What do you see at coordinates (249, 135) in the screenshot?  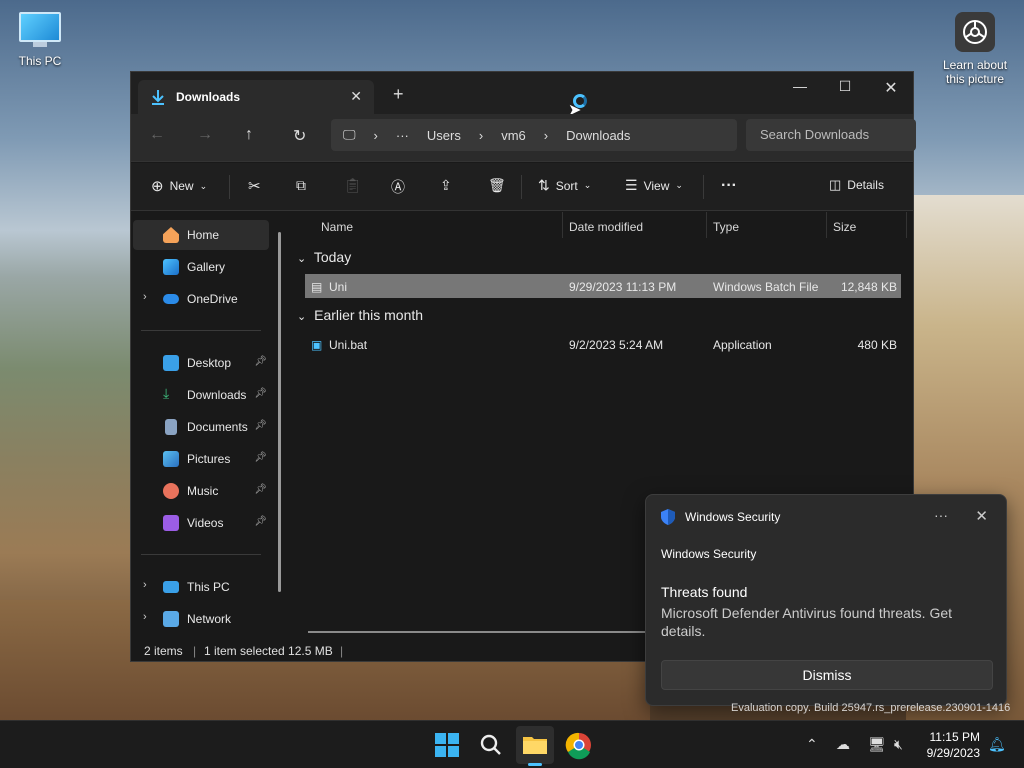 I see `up-button: ↑` at bounding box center [249, 135].